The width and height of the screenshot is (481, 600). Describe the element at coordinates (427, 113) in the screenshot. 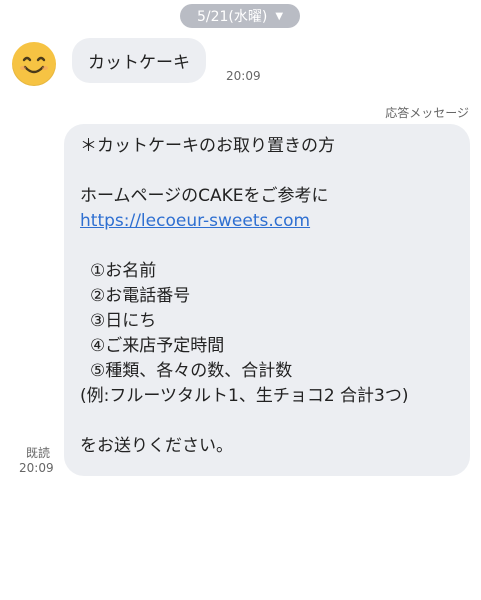

I see `auto-response-label: 応答メッセージ` at that location.